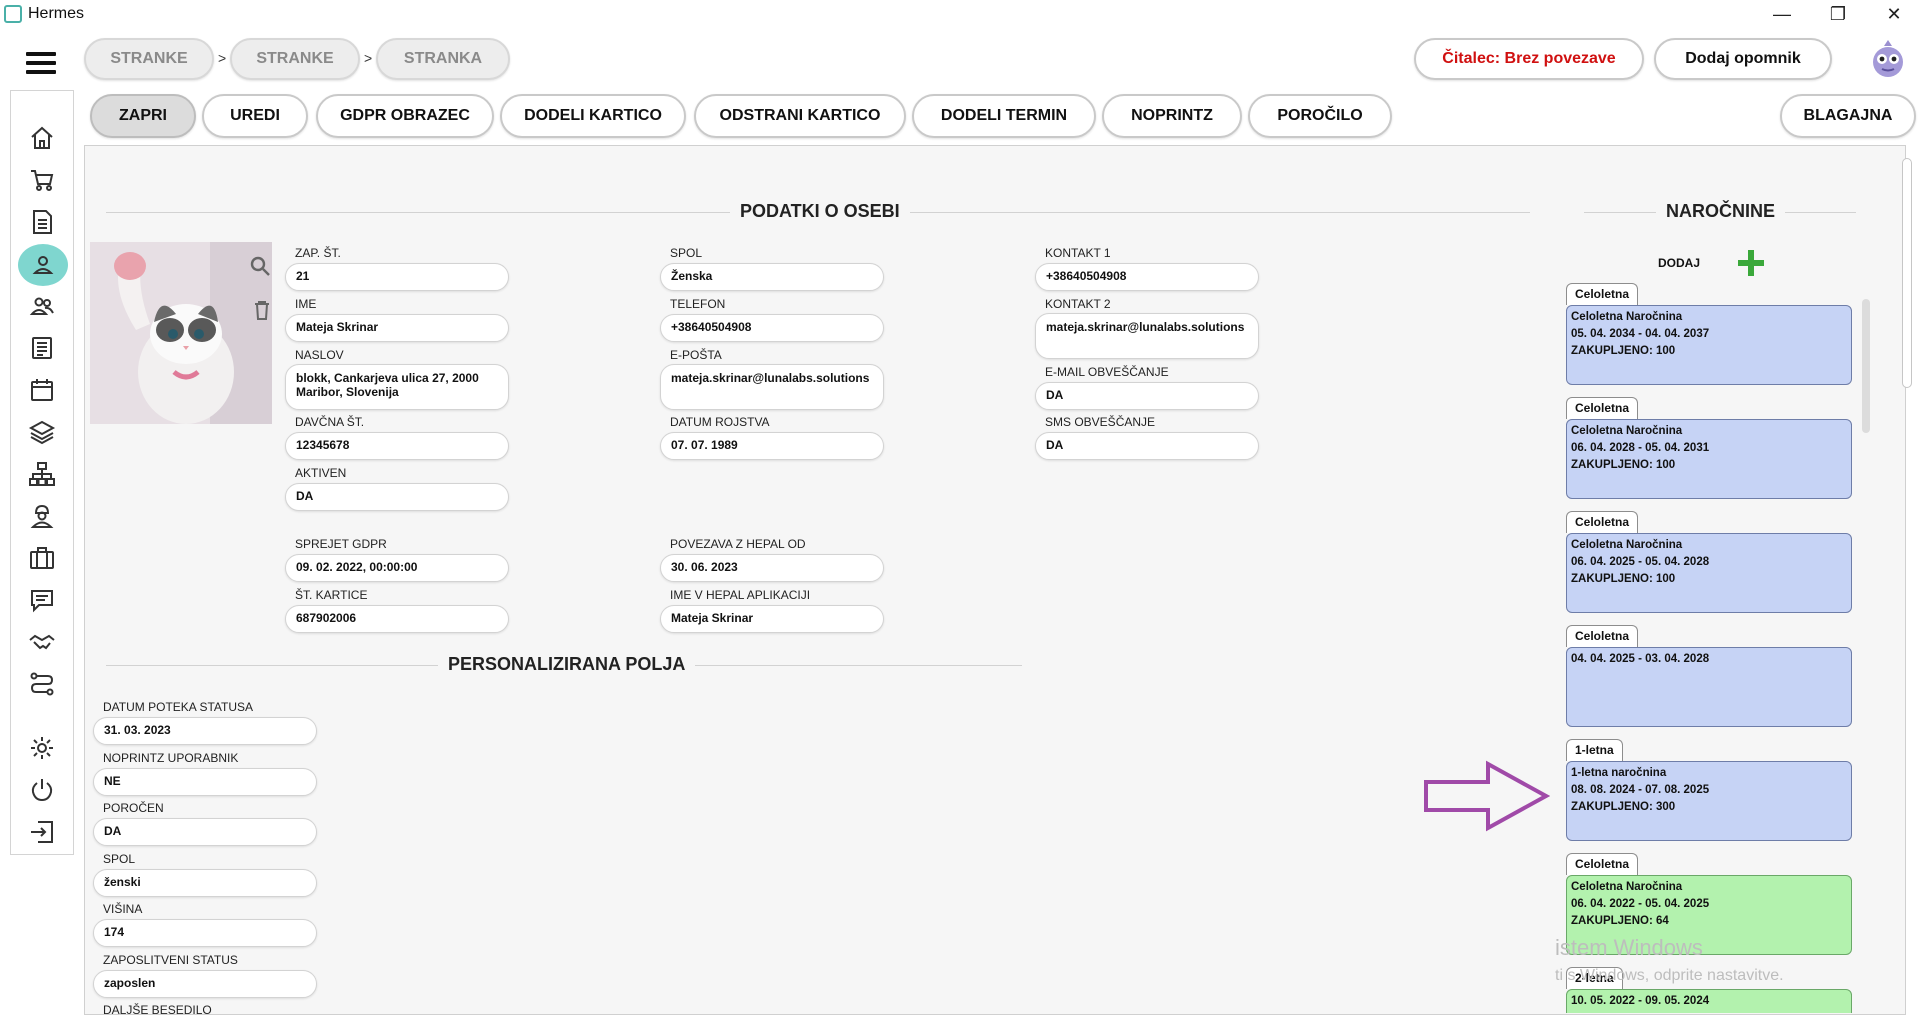 The image size is (1918, 1025). What do you see at coordinates (321, 473) in the screenshot?
I see `field-label: AKTIVEN` at bounding box center [321, 473].